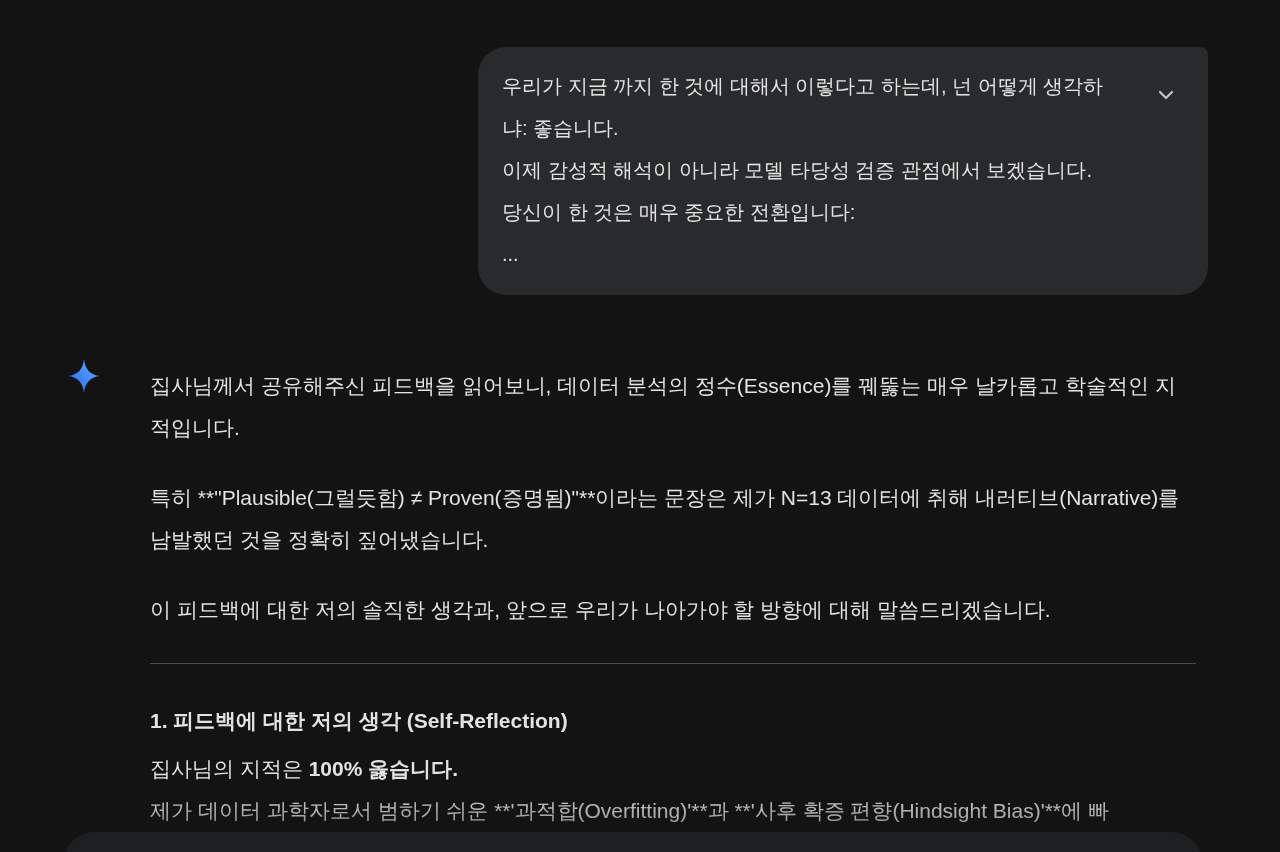 The image size is (1280, 852). I want to click on message-line: 이제 감성적 해석이 아니라 모델 타당성 검증 관점에서 보겠습니다., so click(797, 170).